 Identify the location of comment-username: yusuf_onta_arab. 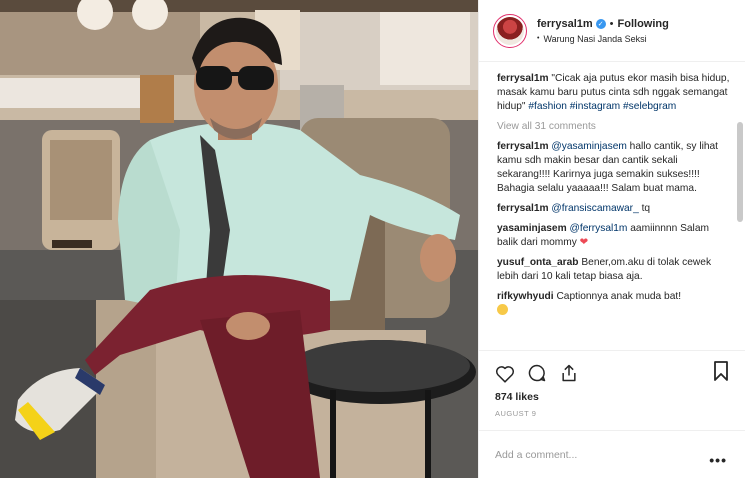
(538, 262).